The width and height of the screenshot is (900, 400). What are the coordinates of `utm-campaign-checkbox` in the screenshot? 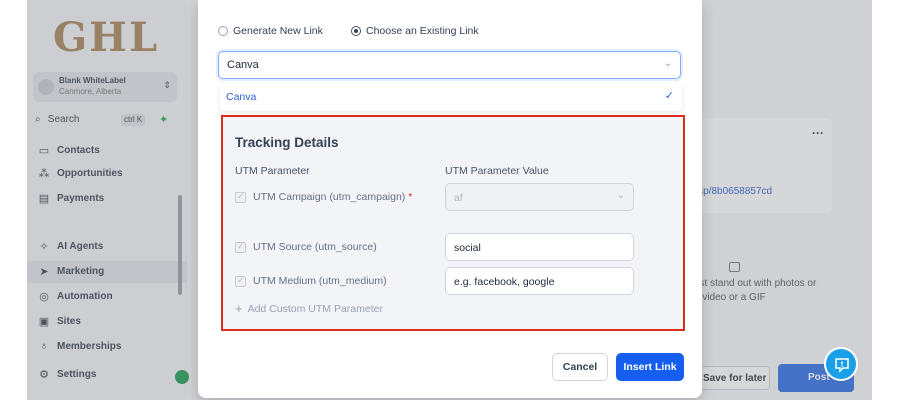 It's located at (240, 197).